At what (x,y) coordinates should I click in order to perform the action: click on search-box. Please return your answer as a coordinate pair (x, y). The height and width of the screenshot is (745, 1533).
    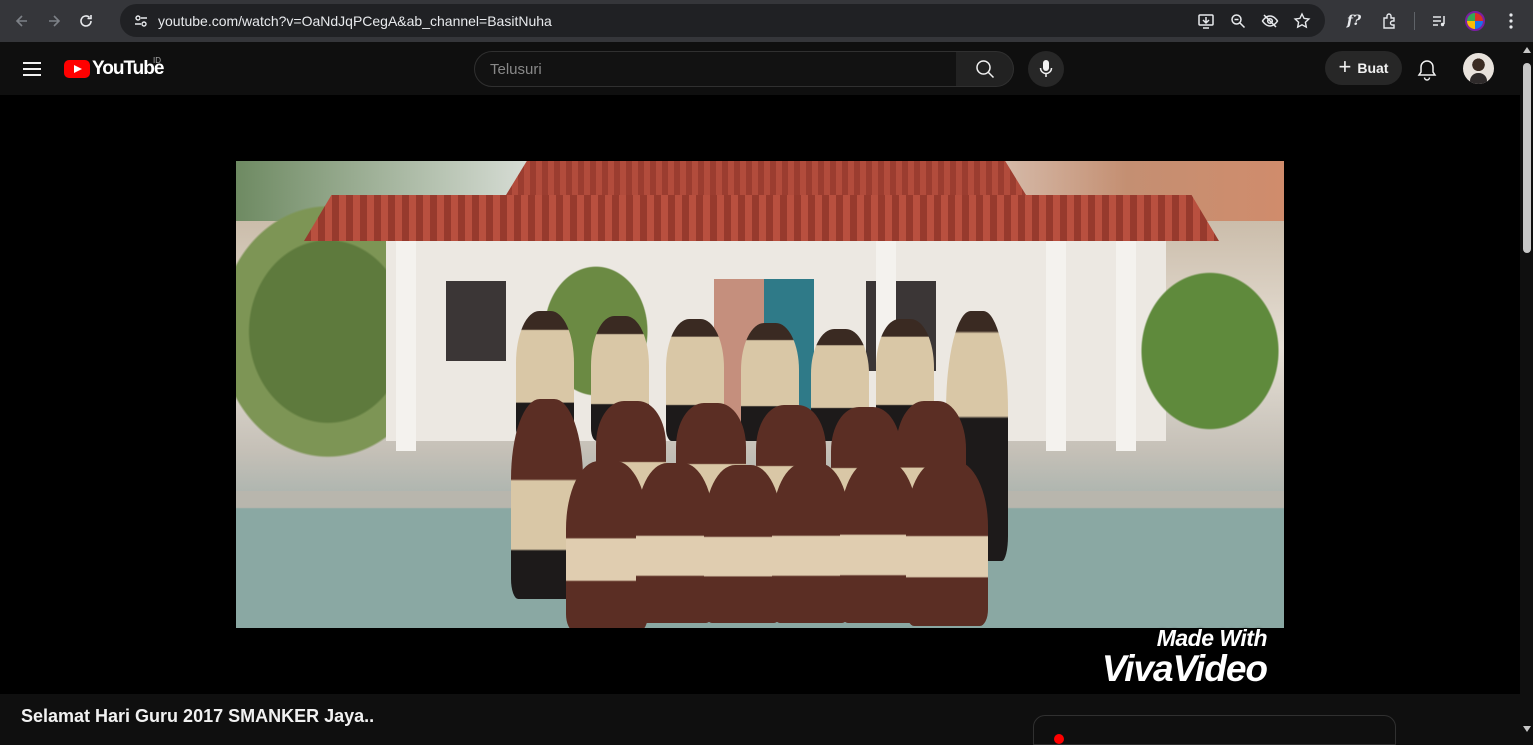
    Looking at the image, I should click on (715, 69).